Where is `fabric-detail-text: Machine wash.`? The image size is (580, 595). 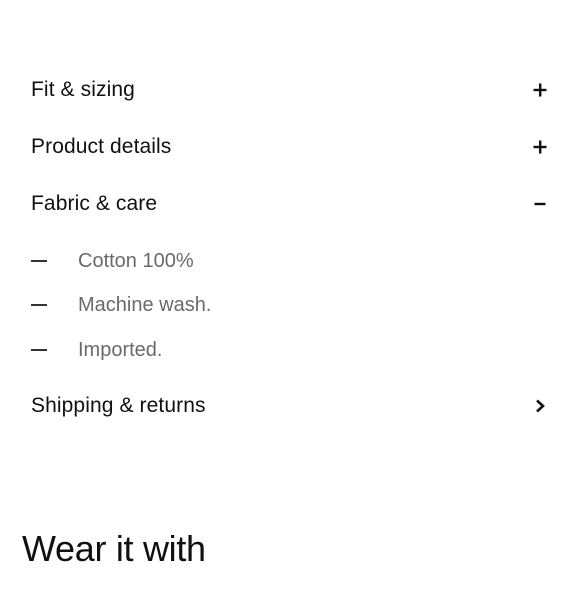 fabric-detail-text: Machine wash. is located at coordinates (145, 304).